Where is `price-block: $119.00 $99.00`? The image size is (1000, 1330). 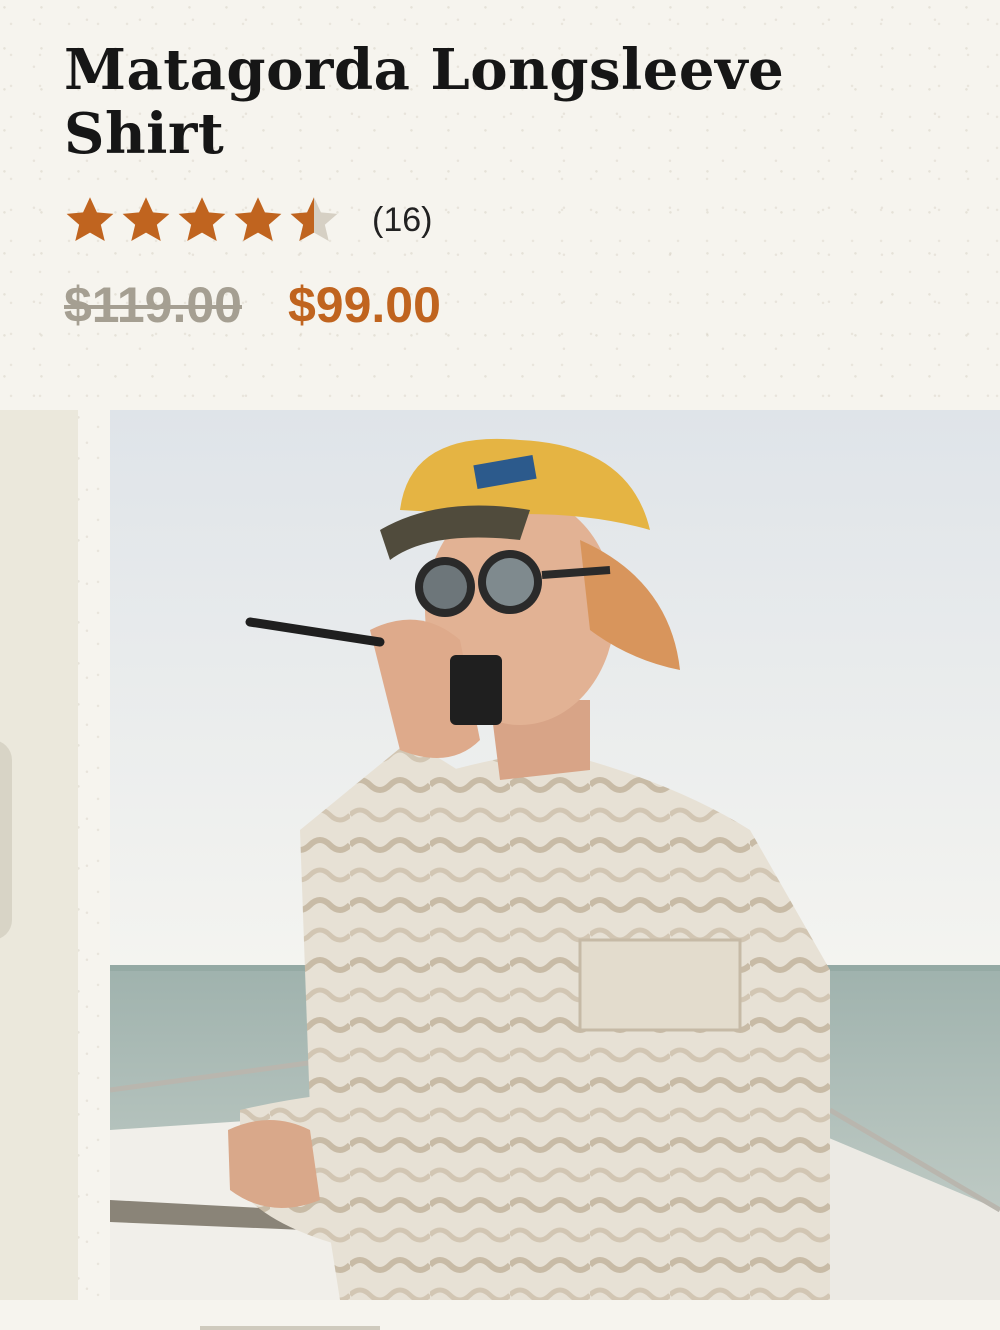
price-block: $119.00 $99.00 is located at coordinates (252, 305).